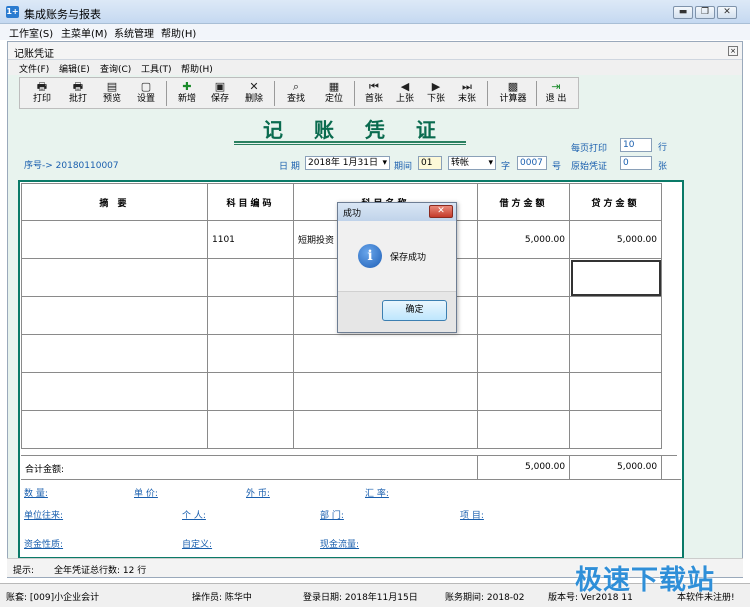 The image size is (750, 607). I want to click on dialog-close-button: ✕, so click(441, 211).